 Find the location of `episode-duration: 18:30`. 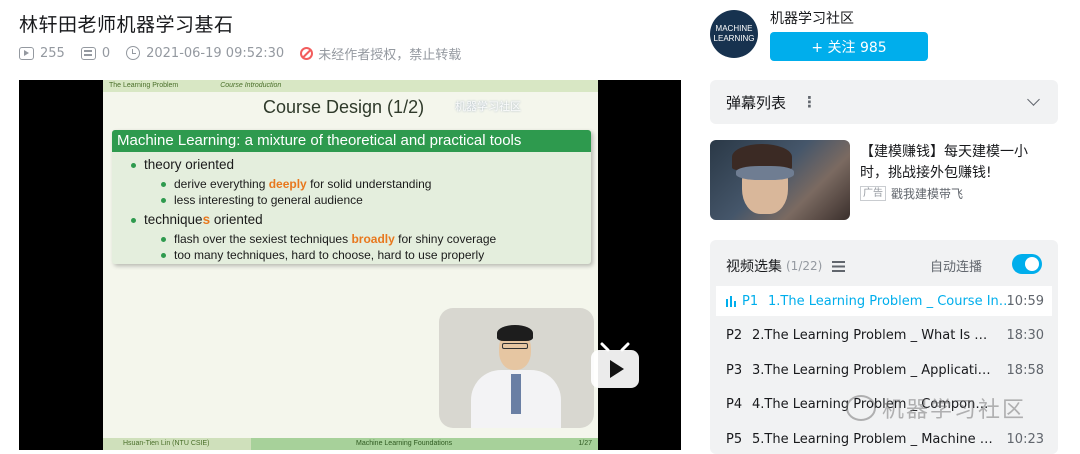

episode-duration: 18:30 is located at coordinates (1025, 335).